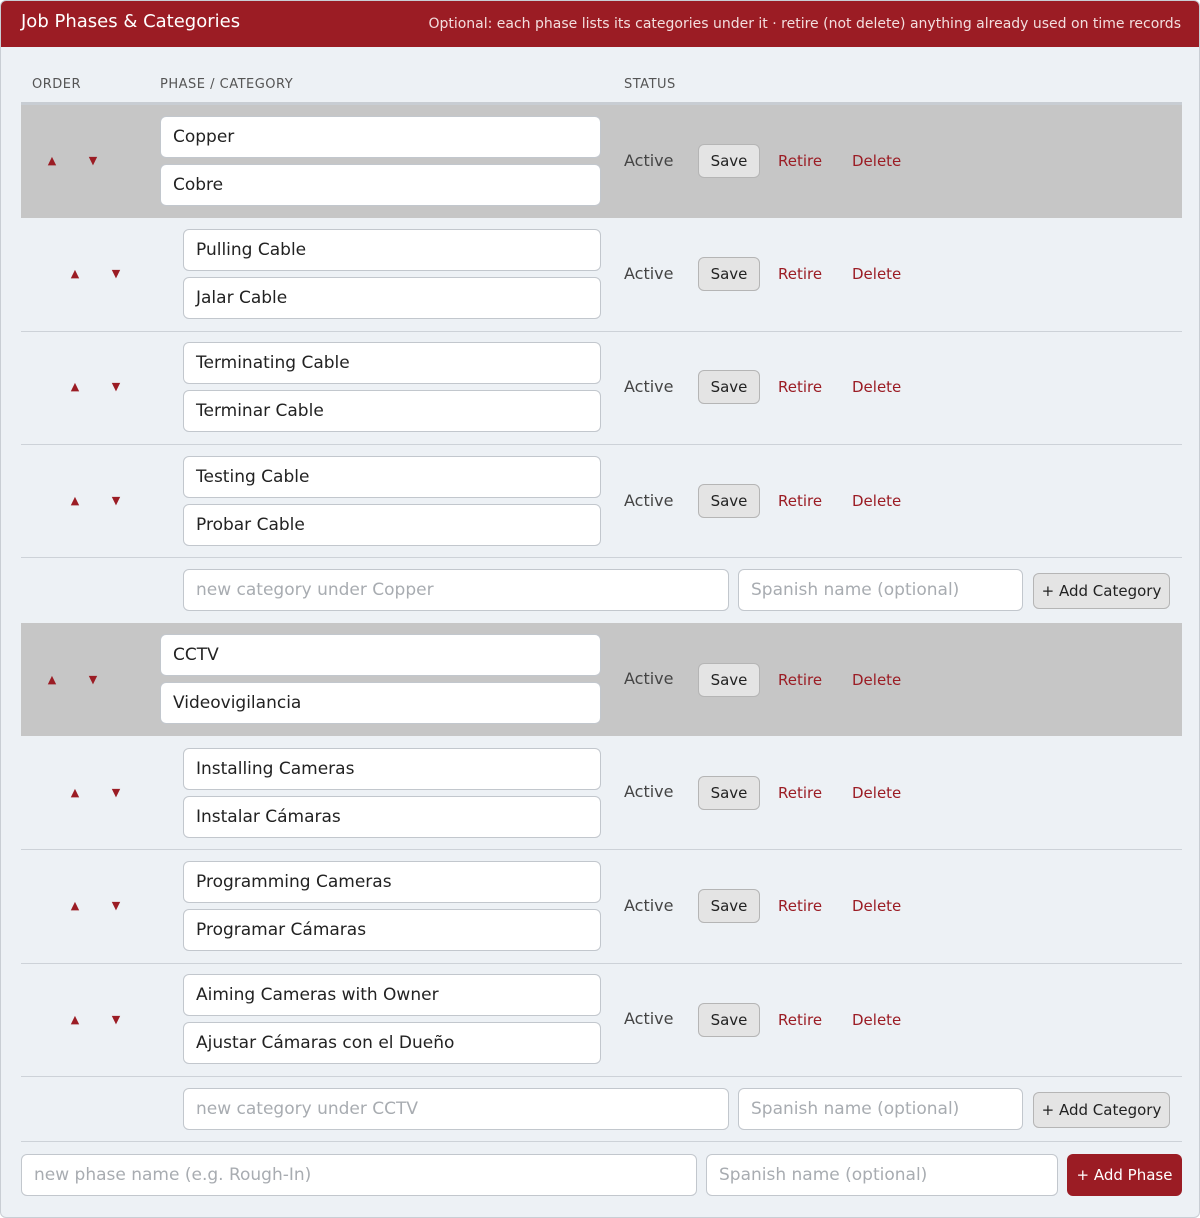  I want to click on new-phase-input: new phase name (e.g. Rough-In), so click(359, 1175).